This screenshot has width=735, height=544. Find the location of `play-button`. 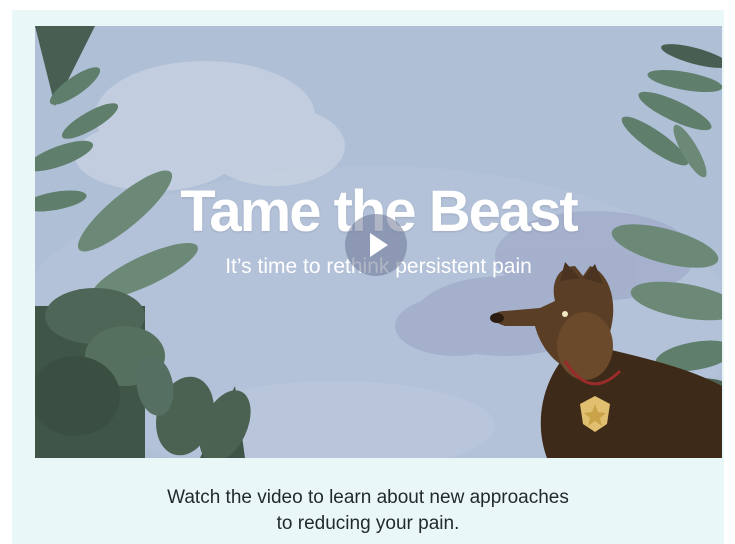

play-button is located at coordinates (376, 245).